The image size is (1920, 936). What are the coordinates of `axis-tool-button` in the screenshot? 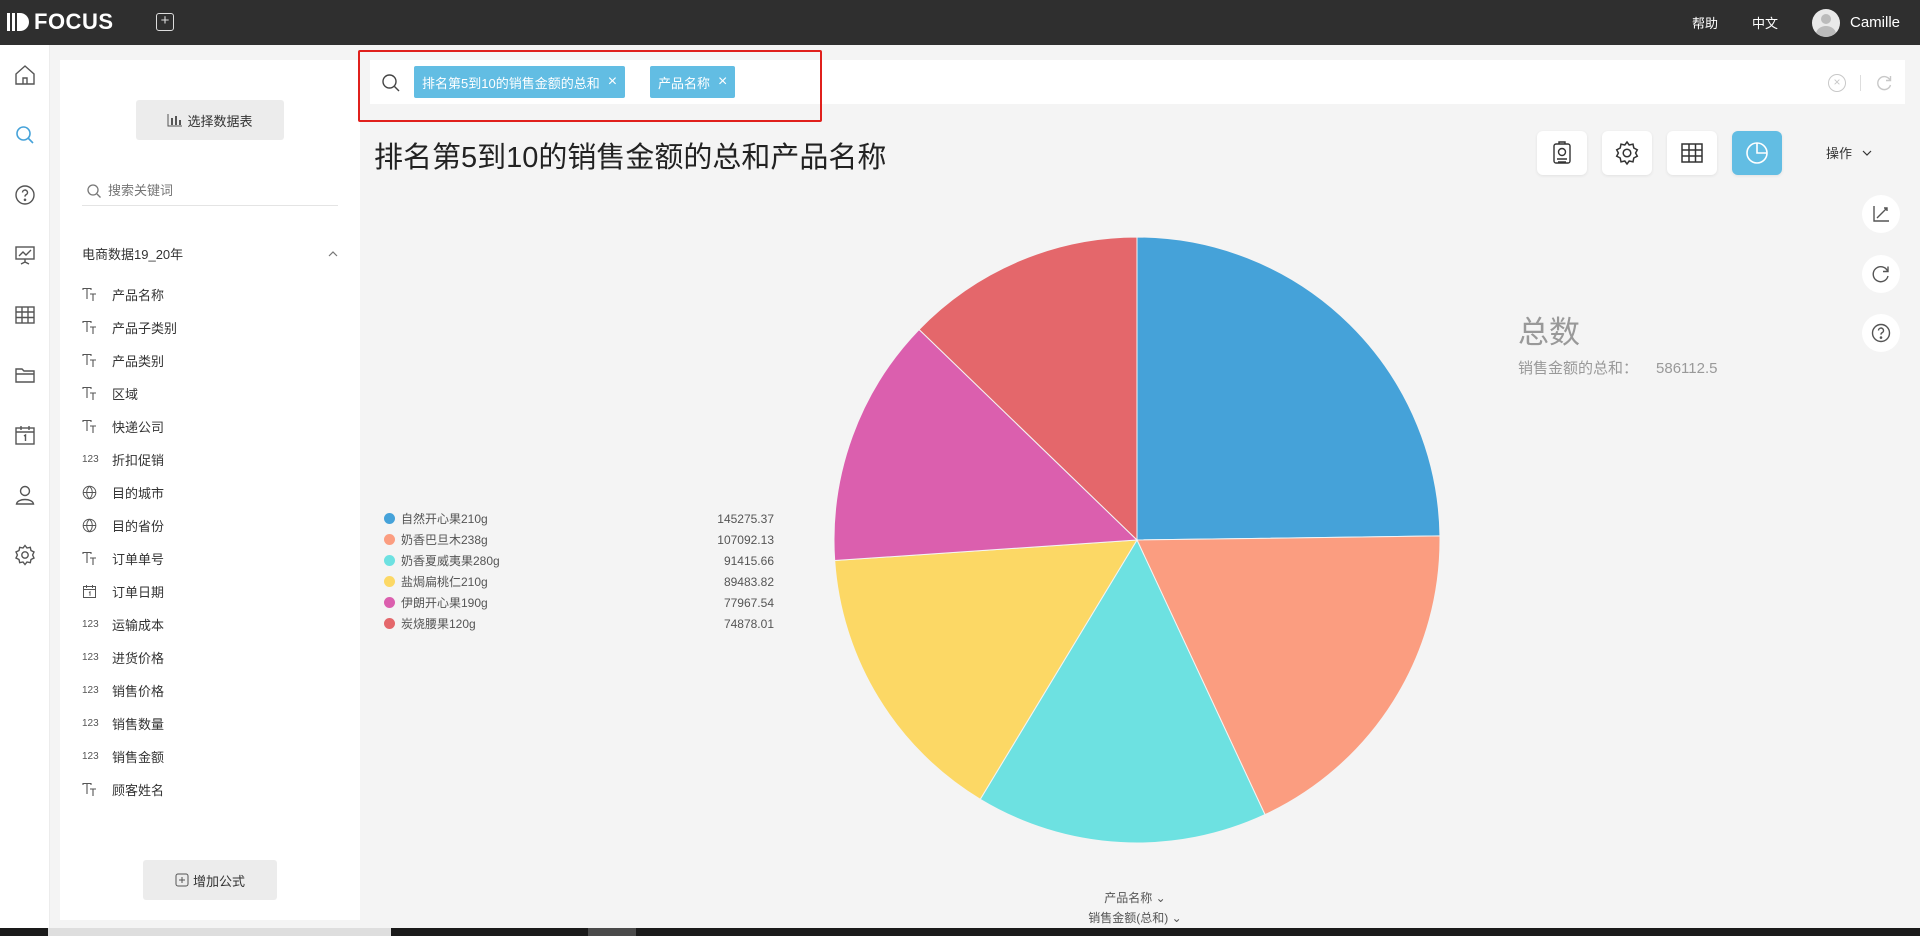 It's located at (1881, 214).